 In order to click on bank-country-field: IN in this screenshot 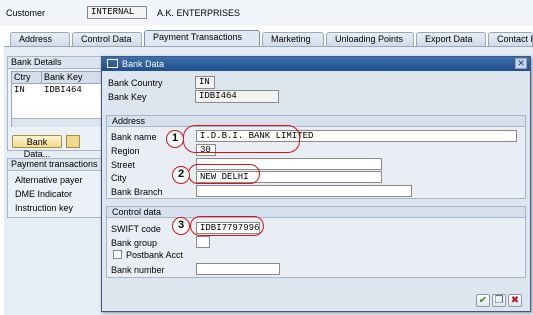, I will do `click(205, 82)`.